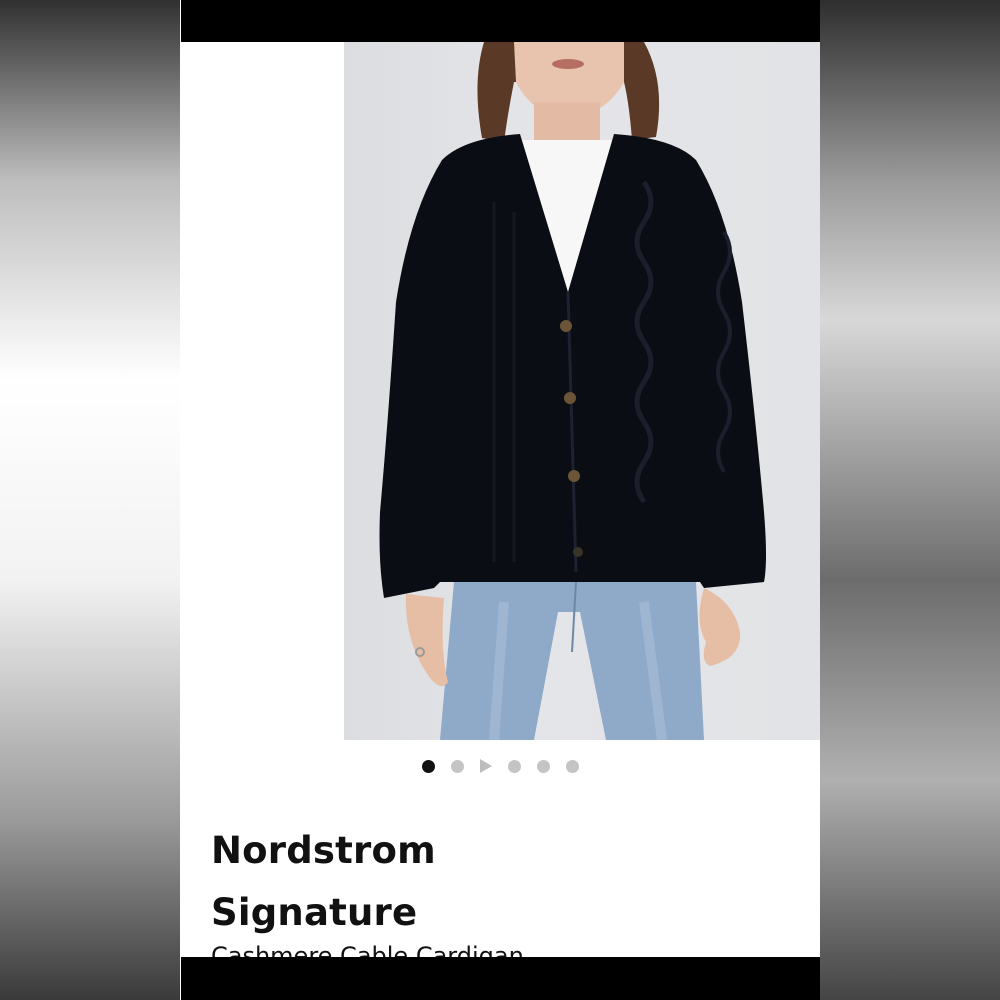 This screenshot has height=1000, width=1000. Describe the element at coordinates (500, 21) in the screenshot. I see `top-black-bar` at that location.